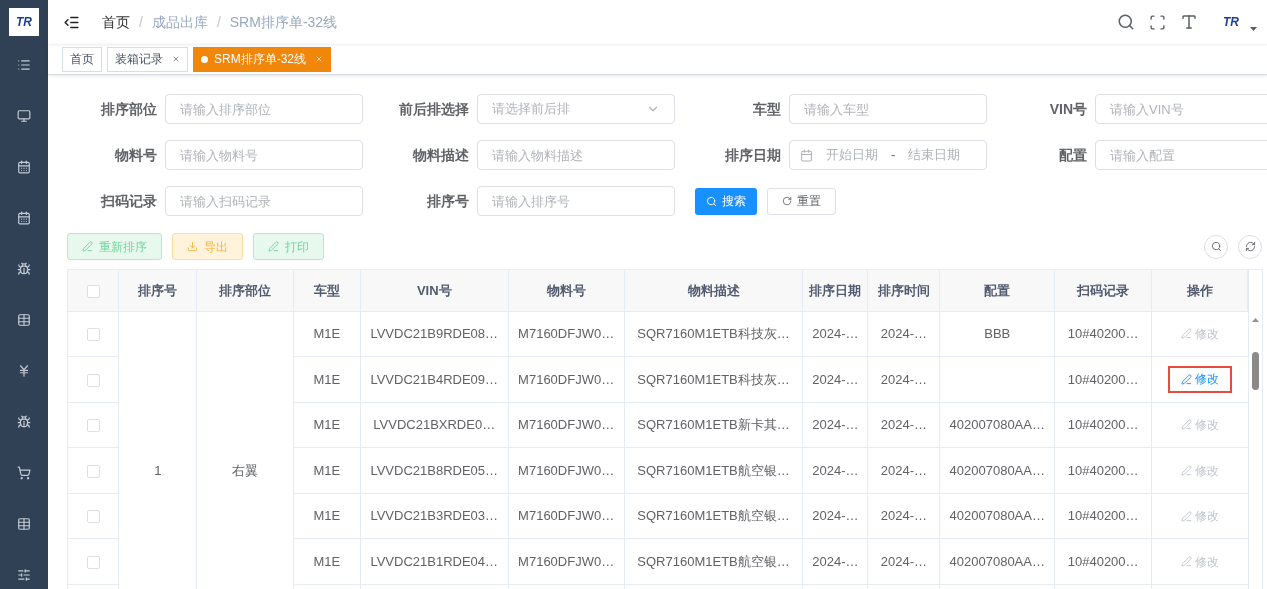 Image resolution: width=1267 pixels, height=589 pixels. What do you see at coordinates (852, 155) in the screenshot?
I see `start-date-placeholder: 开始日期` at bounding box center [852, 155].